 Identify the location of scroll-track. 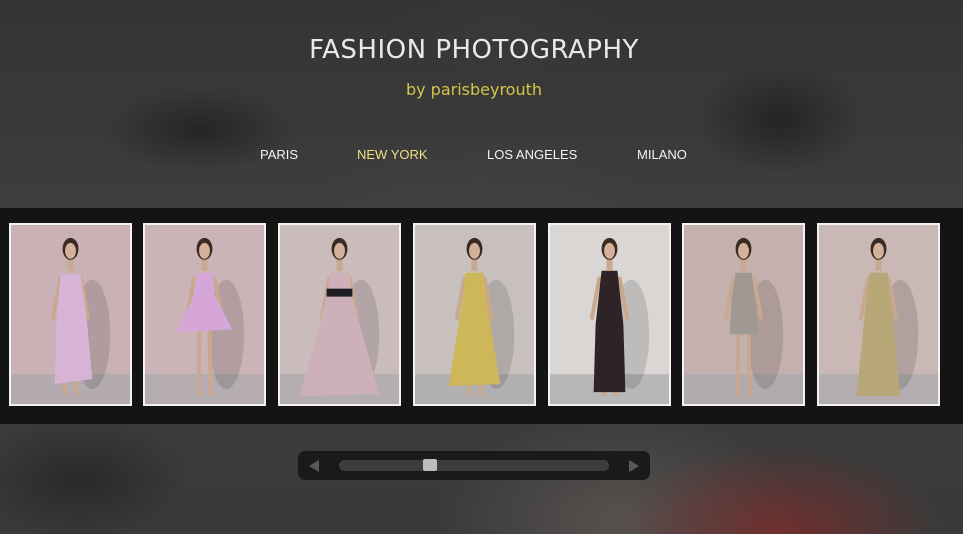
(474, 465).